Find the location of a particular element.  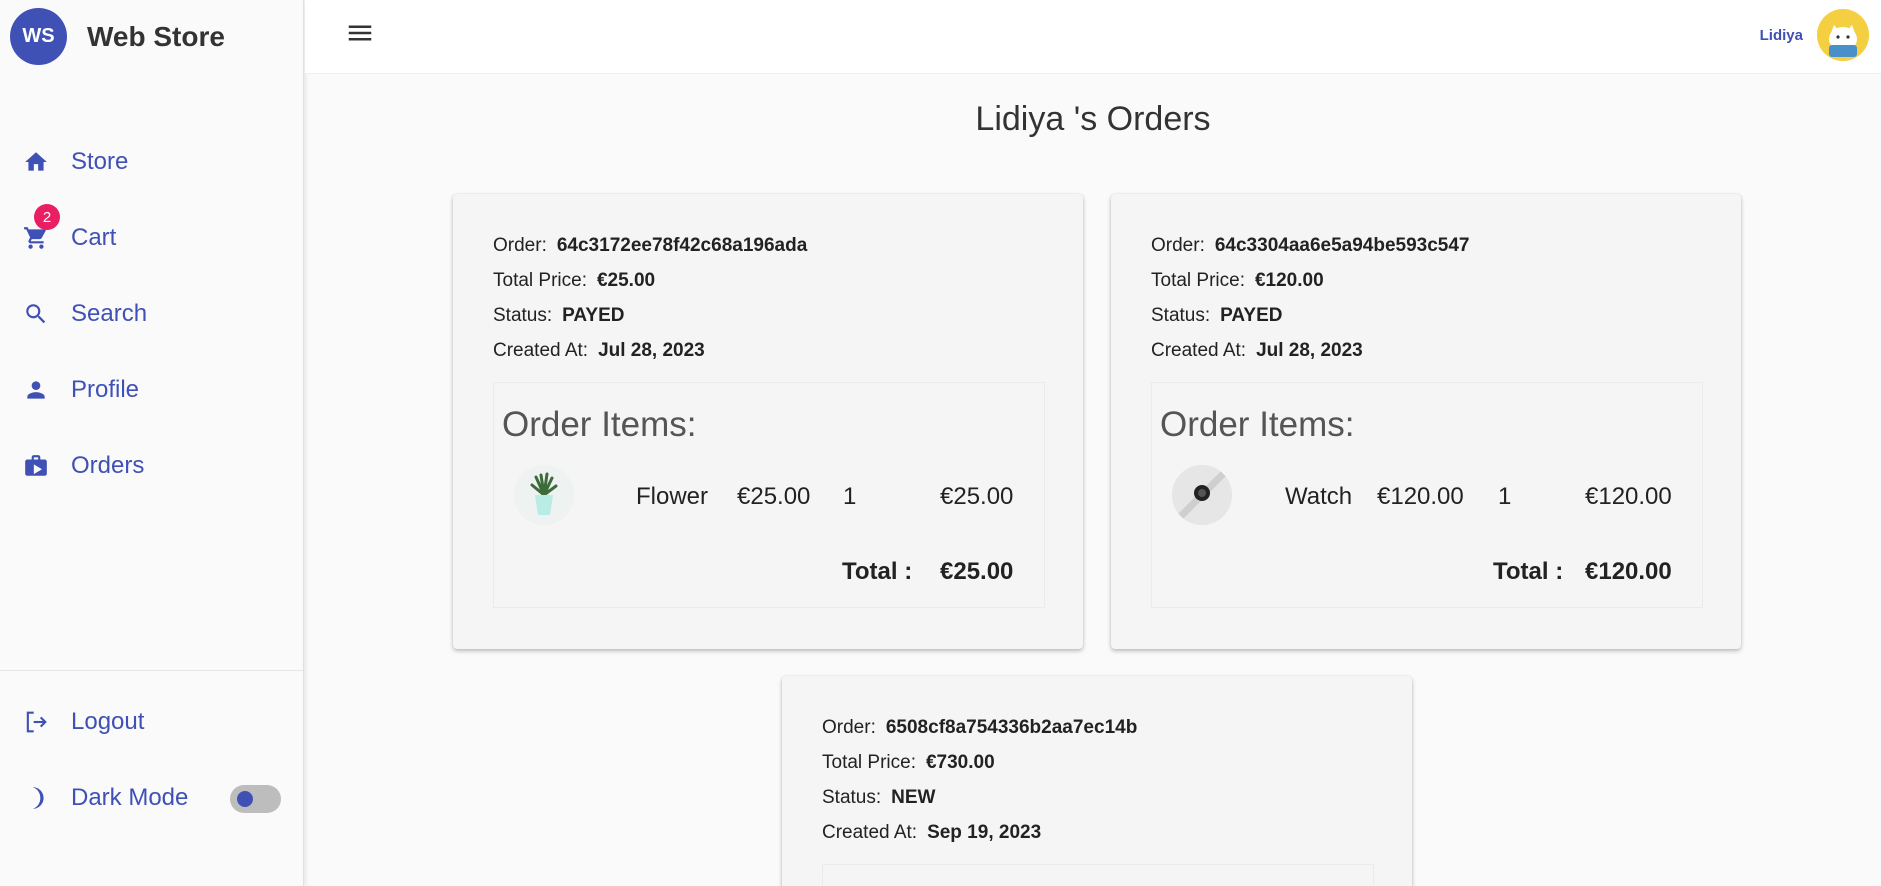

sidebar-item-orders: Orders is located at coordinates (151, 466).